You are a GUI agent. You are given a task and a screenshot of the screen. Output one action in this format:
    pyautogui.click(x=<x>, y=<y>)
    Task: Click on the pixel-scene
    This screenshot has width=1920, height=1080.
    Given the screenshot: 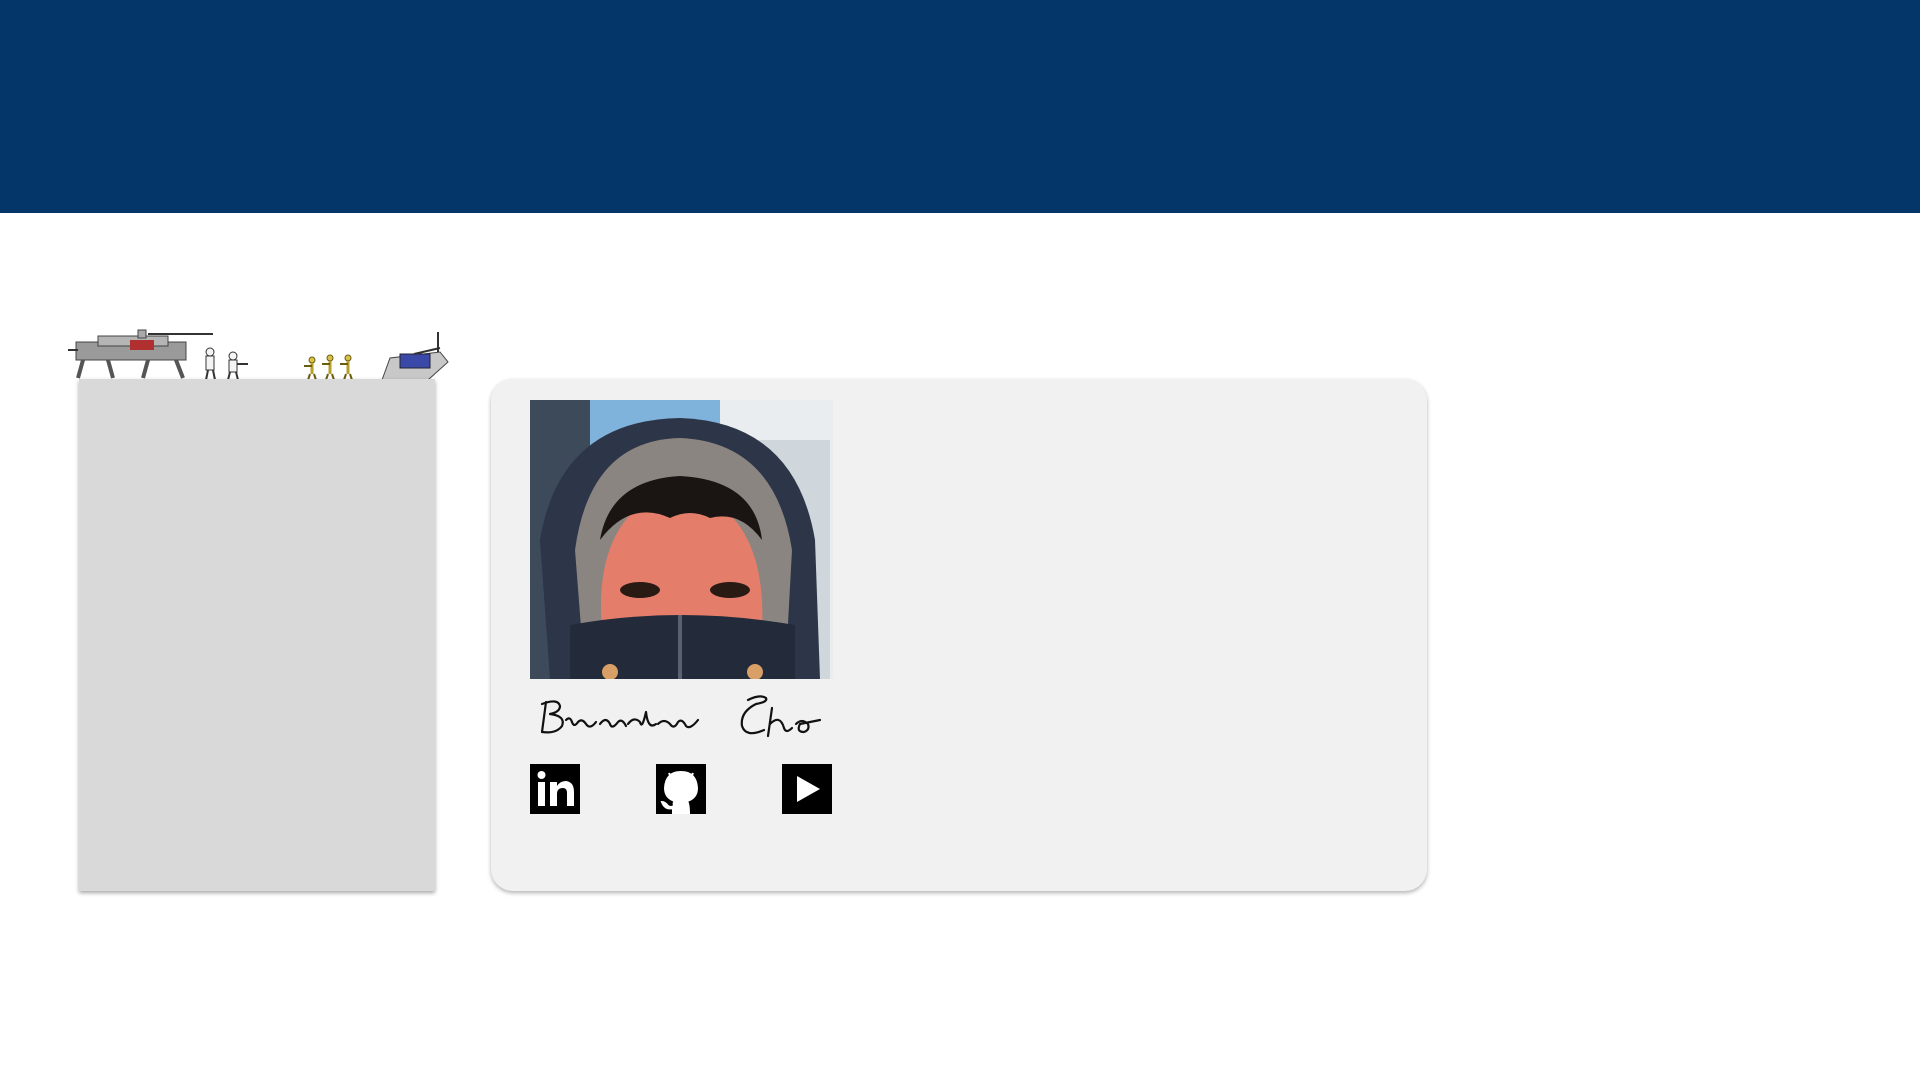 What is the action you would take?
    pyautogui.click(x=258, y=355)
    